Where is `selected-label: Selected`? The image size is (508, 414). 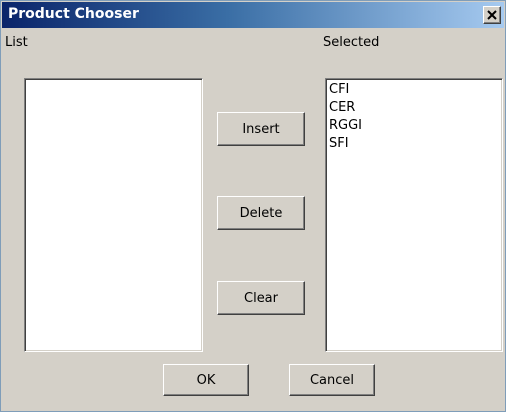
selected-label: Selected is located at coordinates (351, 42).